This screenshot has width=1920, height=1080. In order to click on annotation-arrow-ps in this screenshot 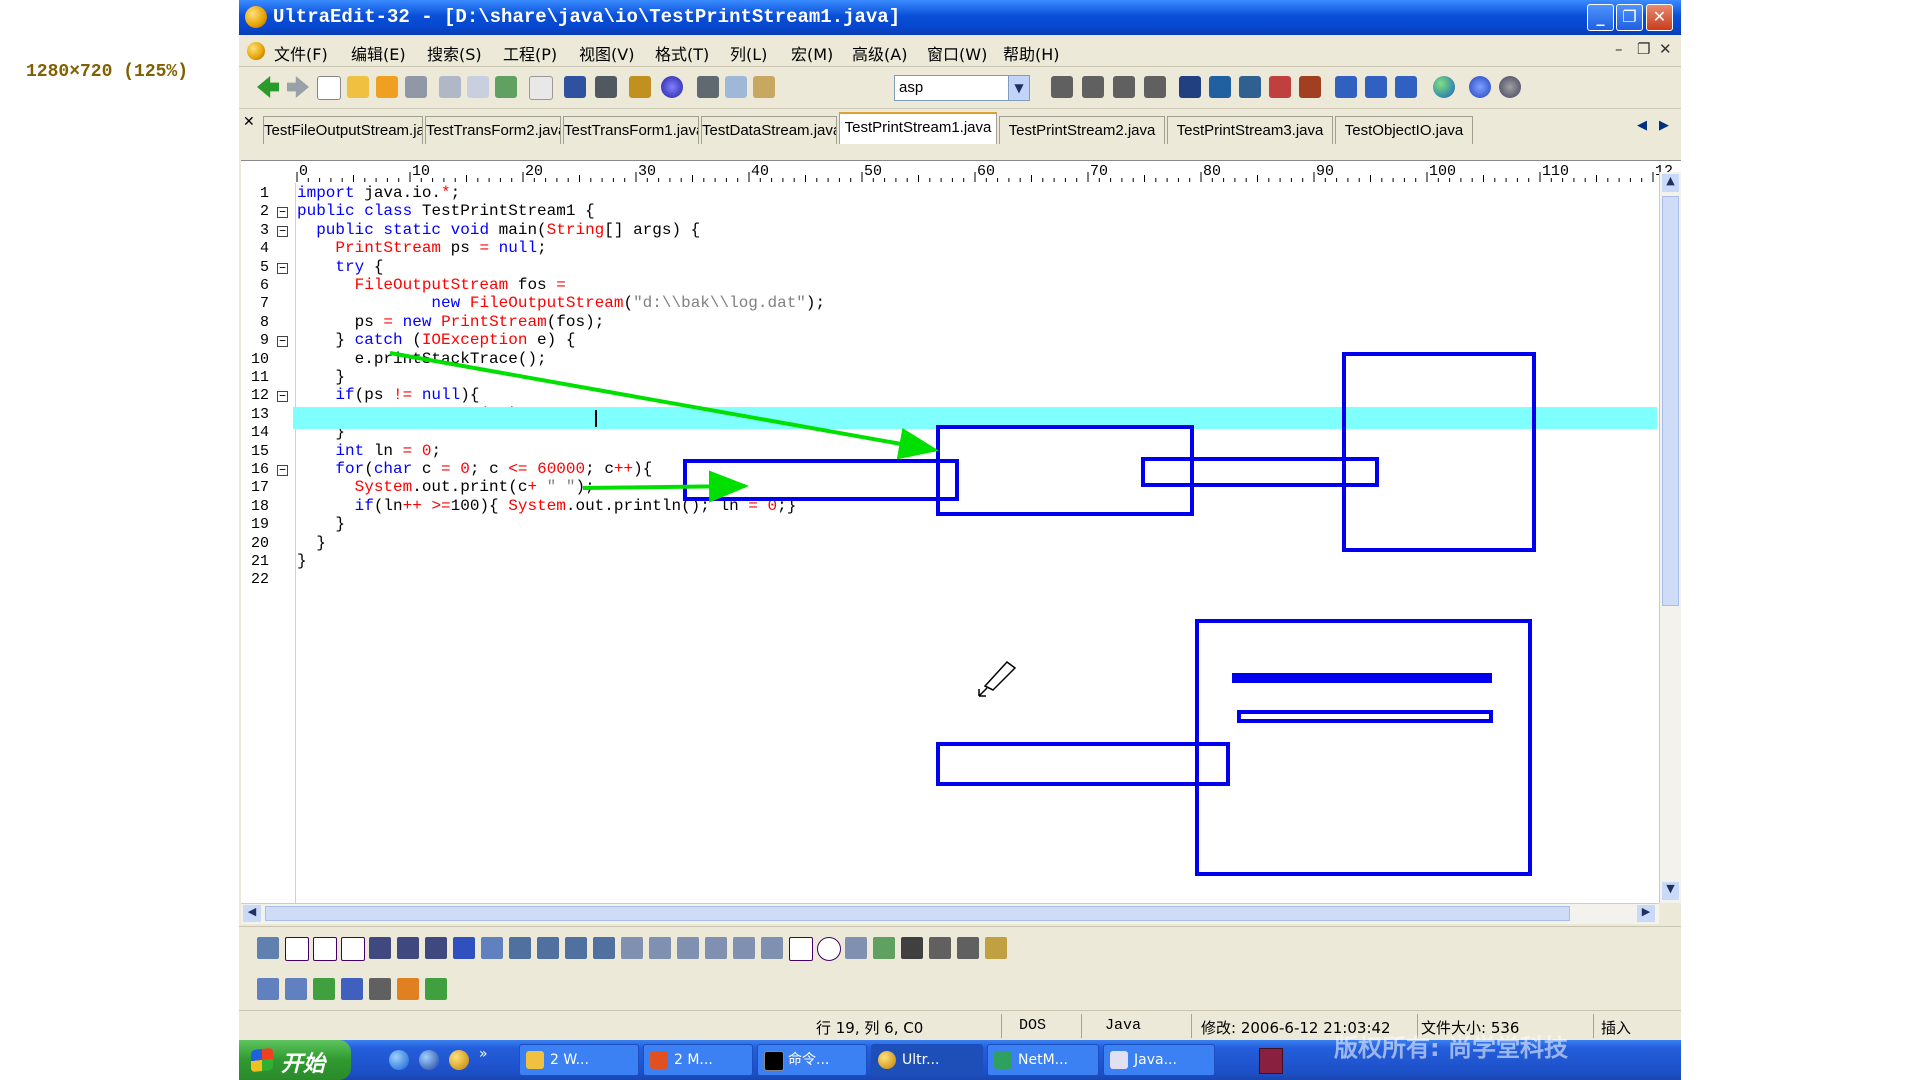, I will do `click(664, 405)`.